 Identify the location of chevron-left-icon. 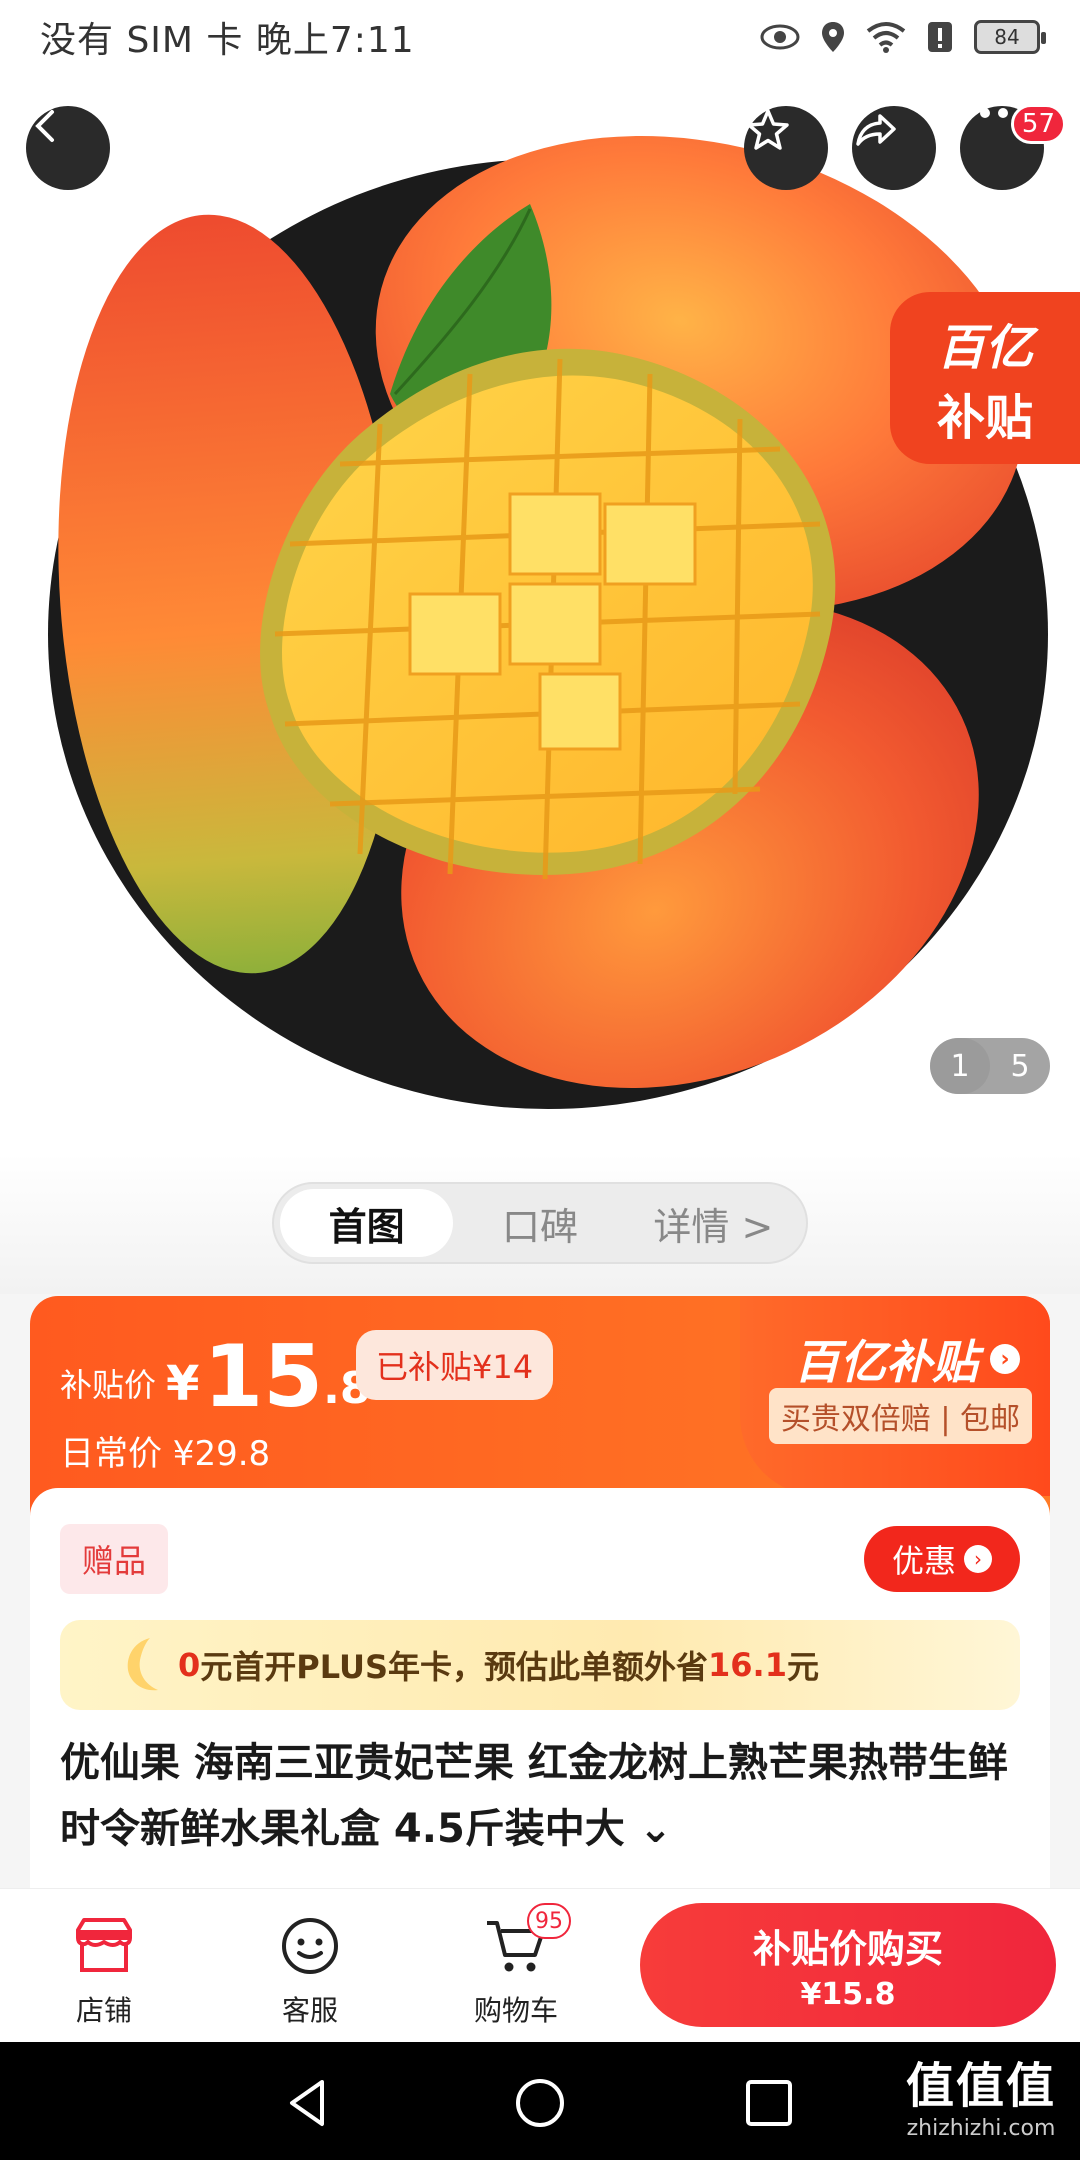
(44, 126).